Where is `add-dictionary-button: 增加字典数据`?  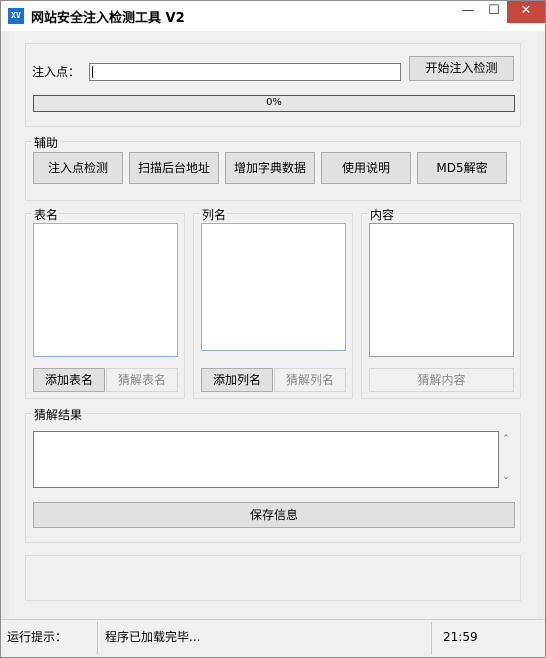 add-dictionary-button: 增加字典数据 is located at coordinates (270, 168).